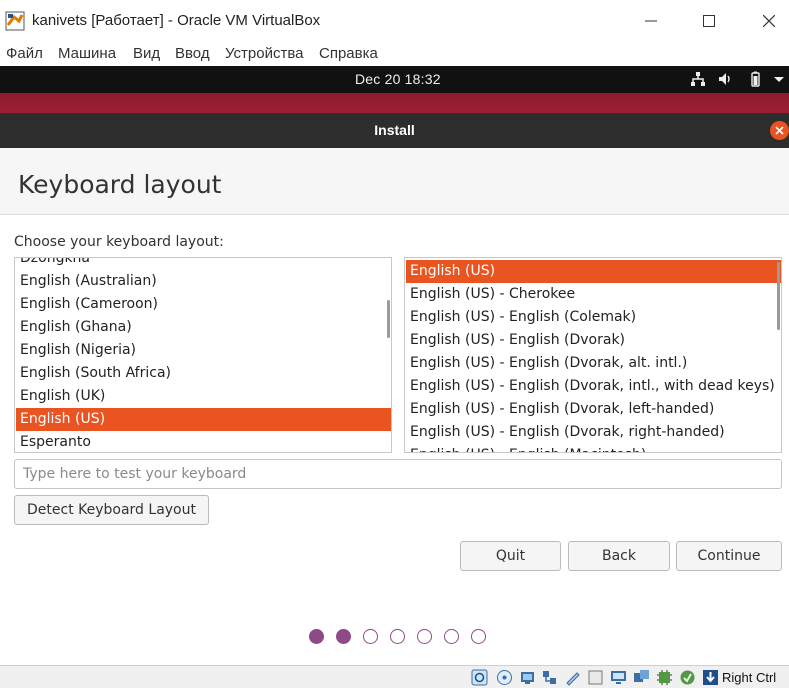 Image resolution: width=789 pixels, height=688 pixels. What do you see at coordinates (398, 474) in the screenshot?
I see `keyboard-test-input` at bounding box center [398, 474].